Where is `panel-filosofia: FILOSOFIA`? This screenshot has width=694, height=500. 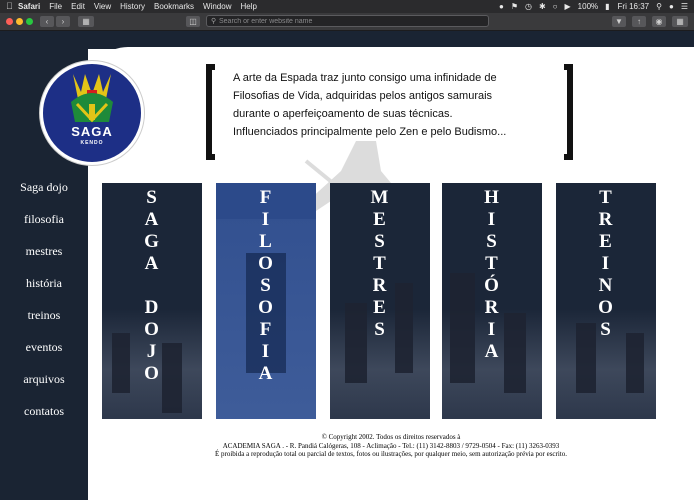
panel-filosofia: FILOSOFIA is located at coordinates (266, 301).